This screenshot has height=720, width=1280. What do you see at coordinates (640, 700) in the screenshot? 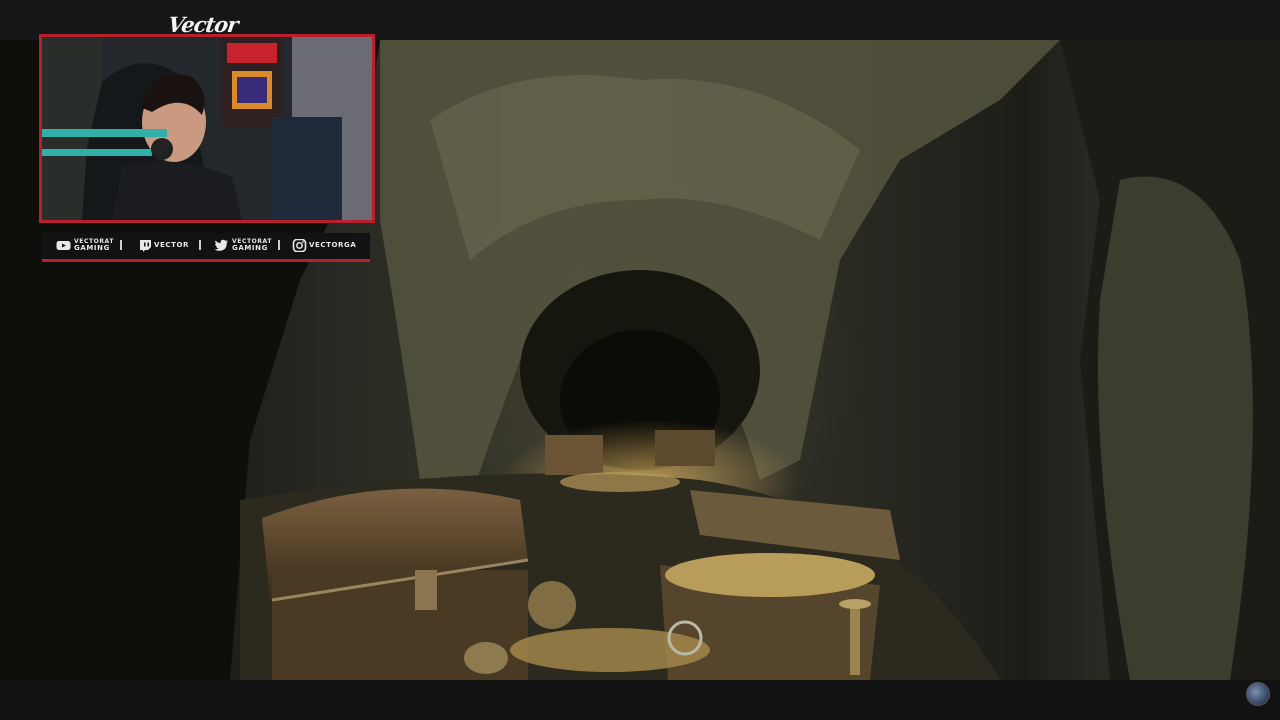
I see `video-bottom-letterbox` at bounding box center [640, 700].